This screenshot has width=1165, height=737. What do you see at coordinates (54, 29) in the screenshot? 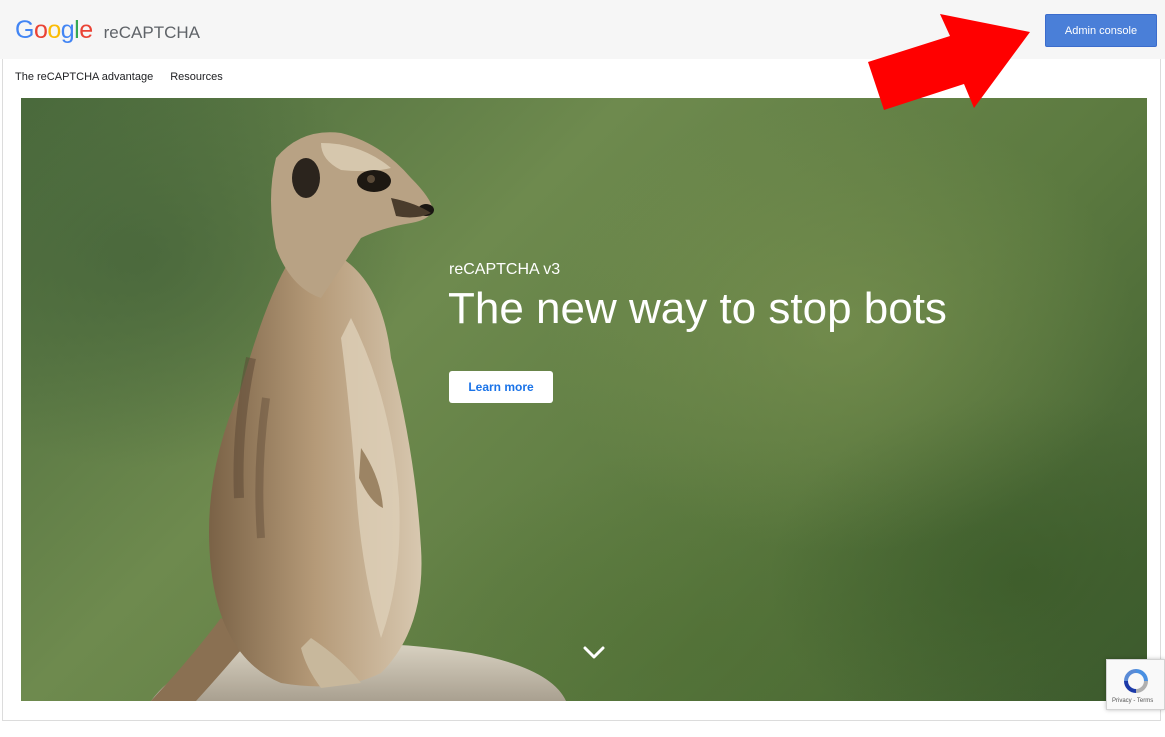
I see `google-logo: Google` at bounding box center [54, 29].